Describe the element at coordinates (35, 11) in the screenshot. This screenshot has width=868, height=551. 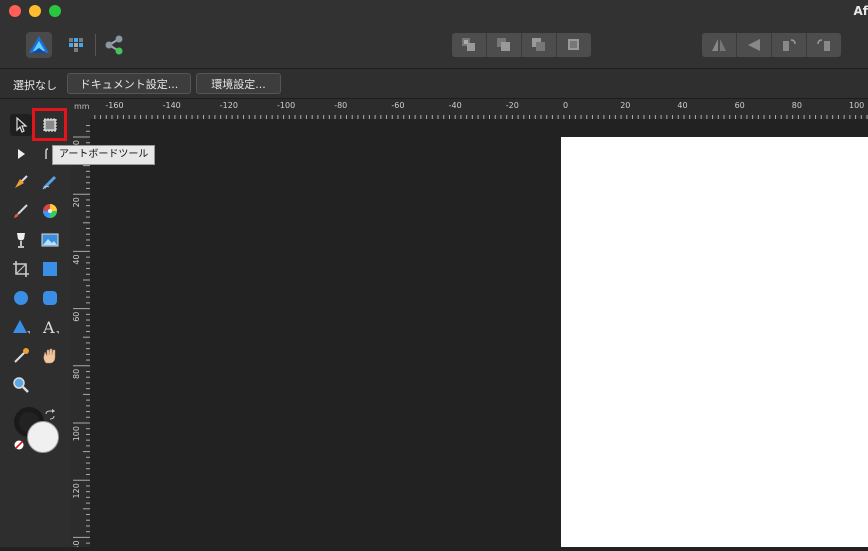
I see `minimize-window-button` at that location.